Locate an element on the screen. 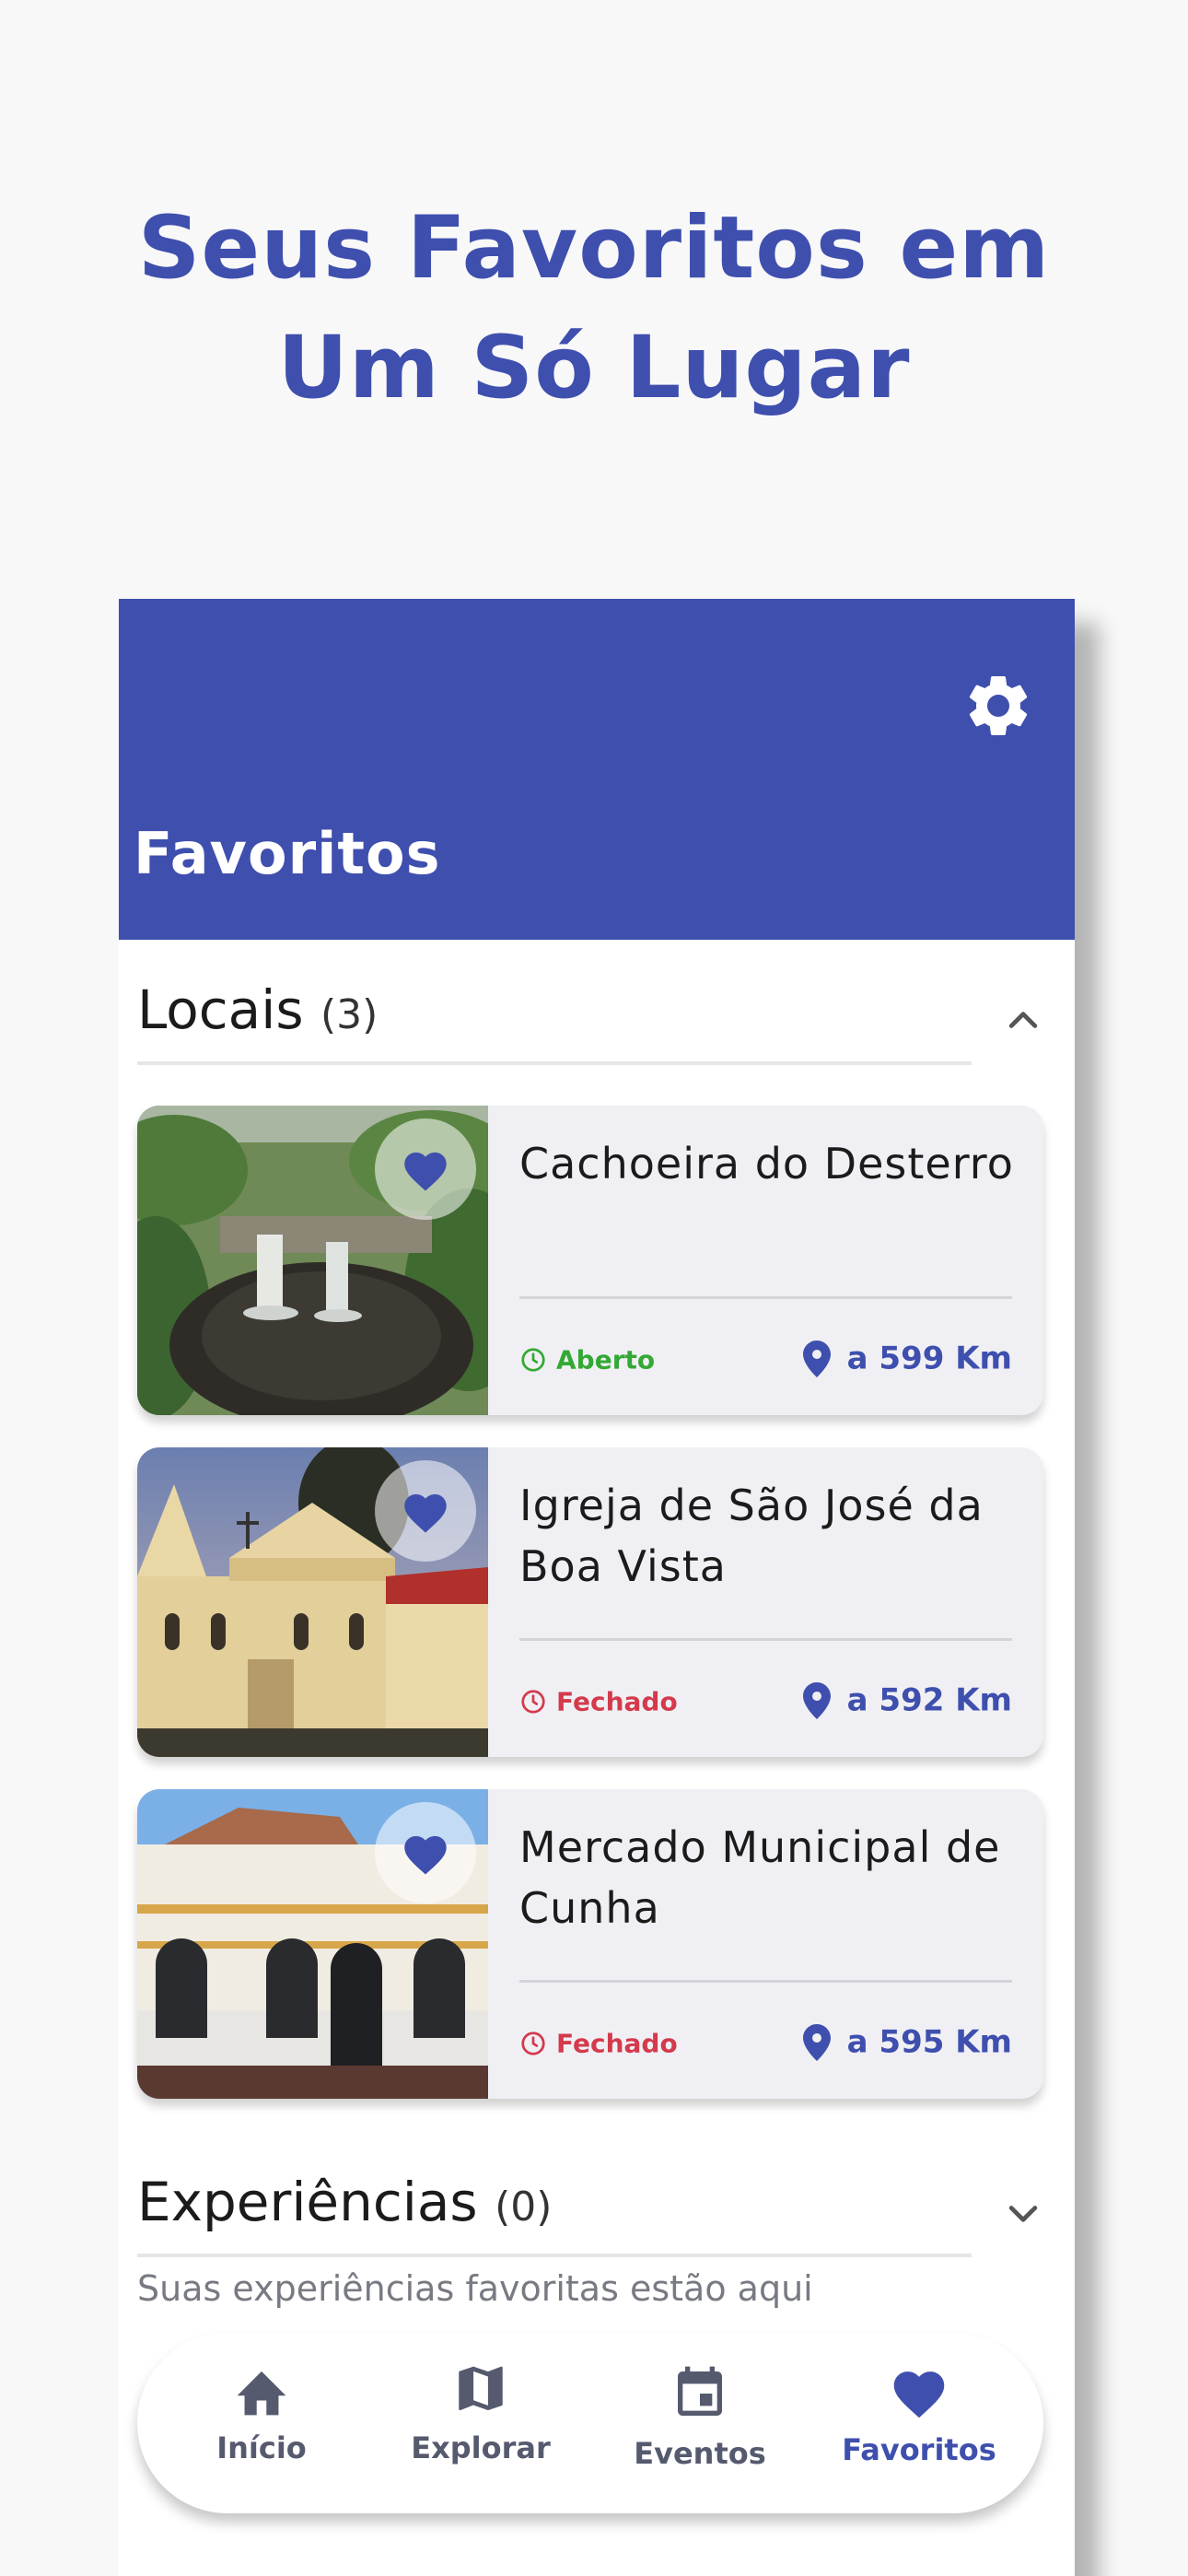 The width and height of the screenshot is (1188, 2576). nav-item-favoritos: Favoritos is located at coordinates (919, 2415).